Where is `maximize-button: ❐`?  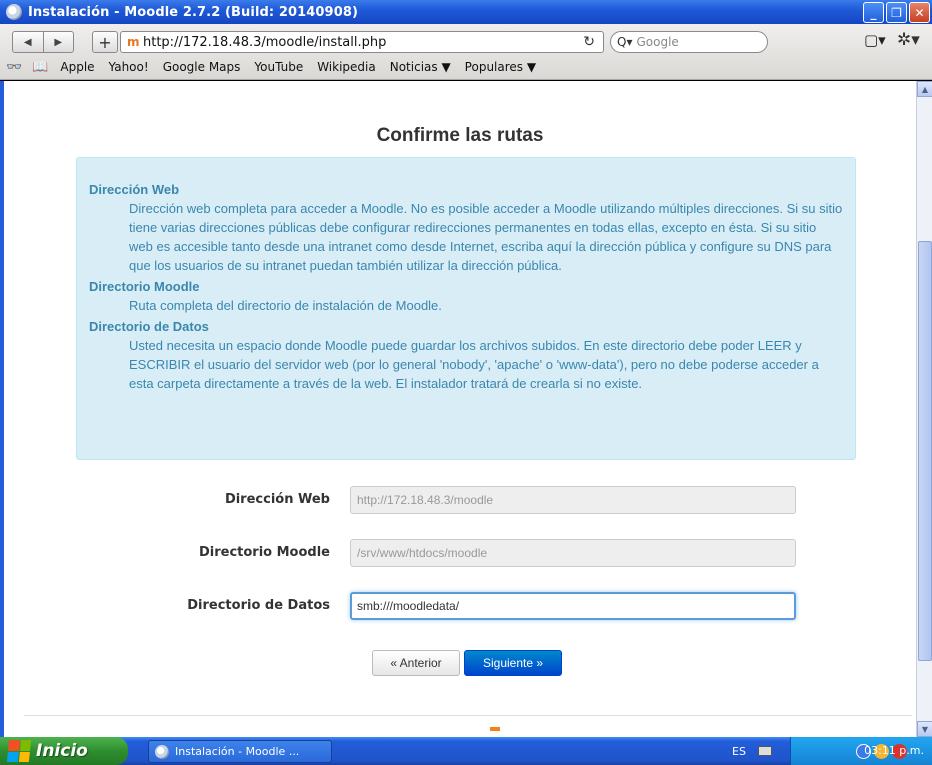 maximize-button: ❐ is located at coordinates (896, 12).